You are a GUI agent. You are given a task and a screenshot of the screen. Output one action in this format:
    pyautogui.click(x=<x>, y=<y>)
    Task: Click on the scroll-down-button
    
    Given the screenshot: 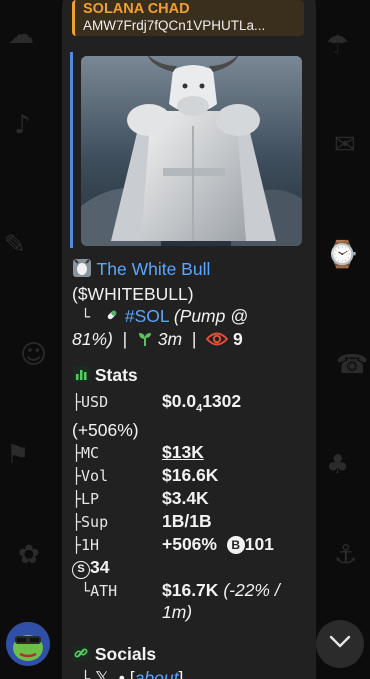 What is the action you would take?
    pyautogui.click(x=340, y=644)
    